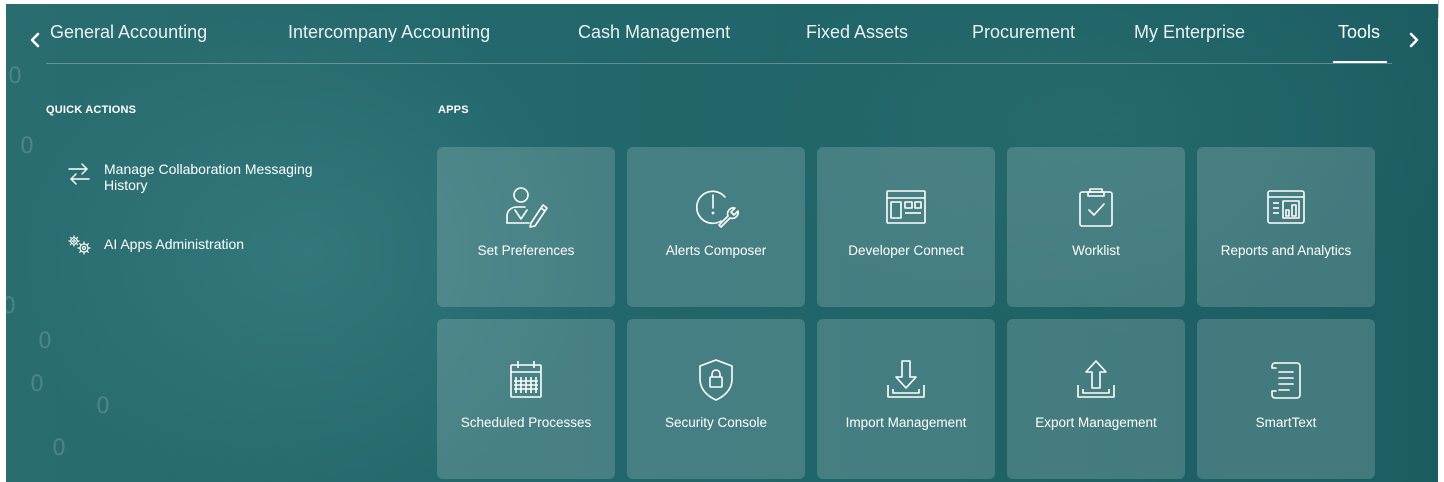 This screenshot has width=1444, height=482. What do you see at coordinates (716, 250) in the screenshot?
I see `app-tile-label: Alerts Composer` at bounding box center [716, 250].